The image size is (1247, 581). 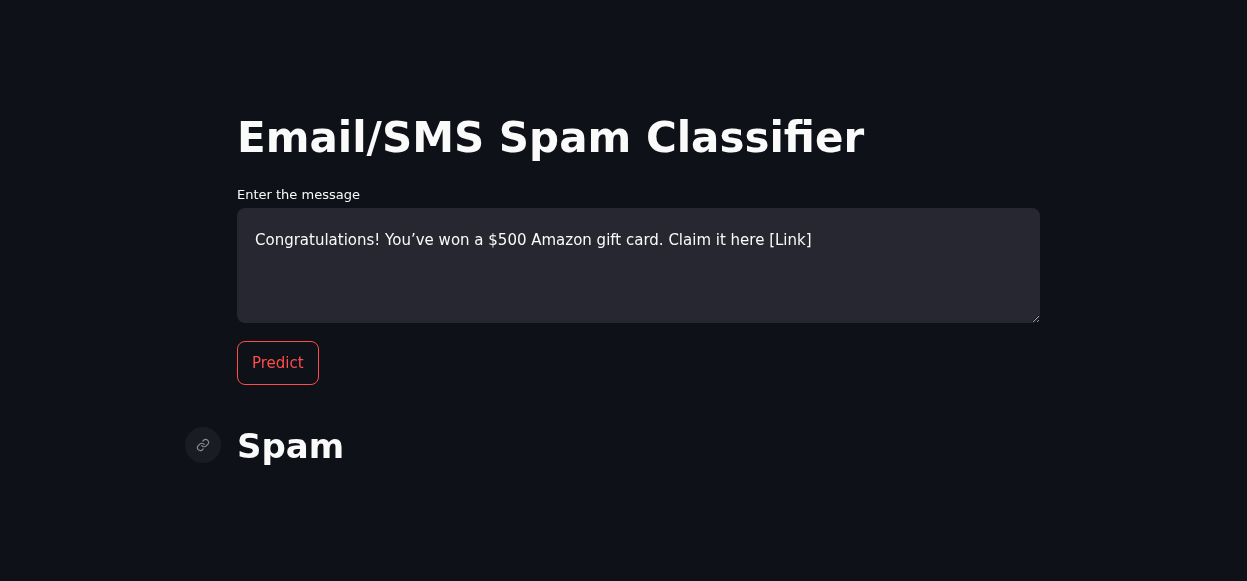 I want to click on link-icon, so click(x=203, y=445).